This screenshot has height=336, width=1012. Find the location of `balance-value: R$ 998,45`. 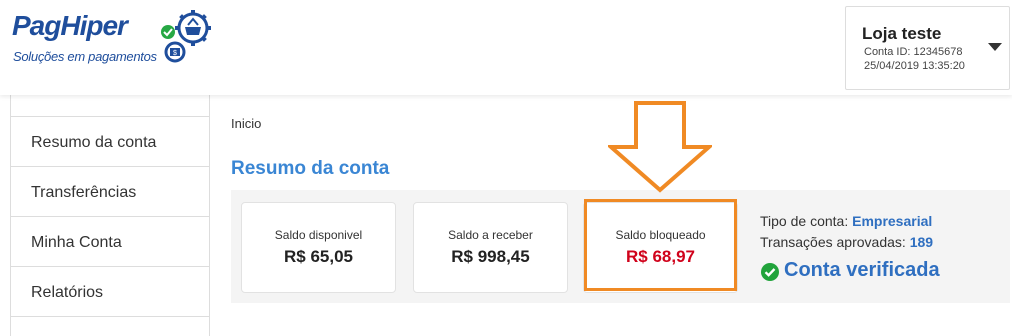

balance-value: R$ 998,45 is located at coordinates (490, 256).